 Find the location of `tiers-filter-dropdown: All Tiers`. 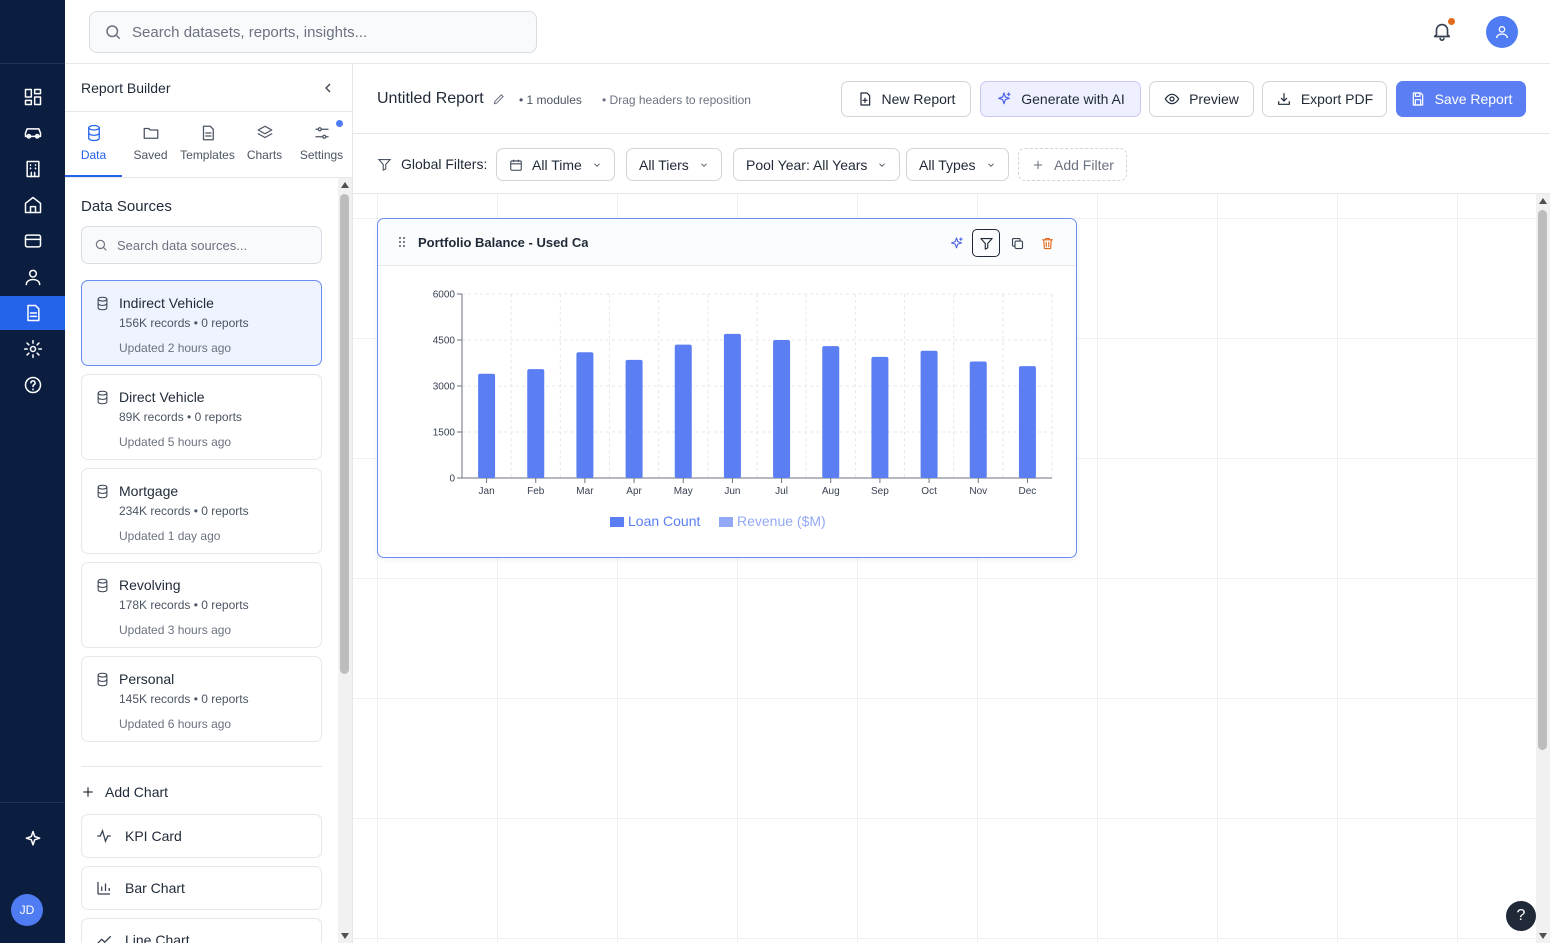

tiers-filter-dropdown: All Tiers is located at coordinates (674, 164).